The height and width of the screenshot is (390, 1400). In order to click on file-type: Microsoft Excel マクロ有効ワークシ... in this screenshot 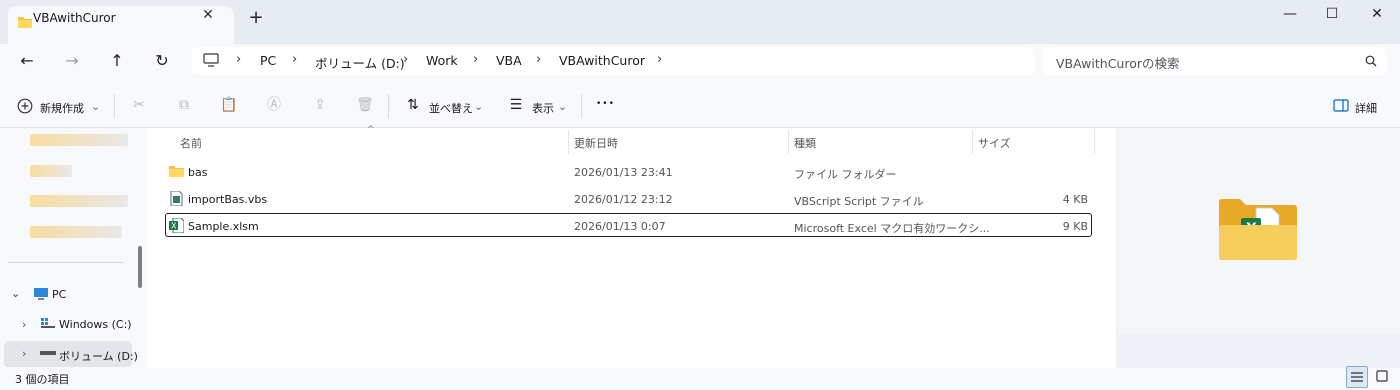, I will do `click(892, 228)`.